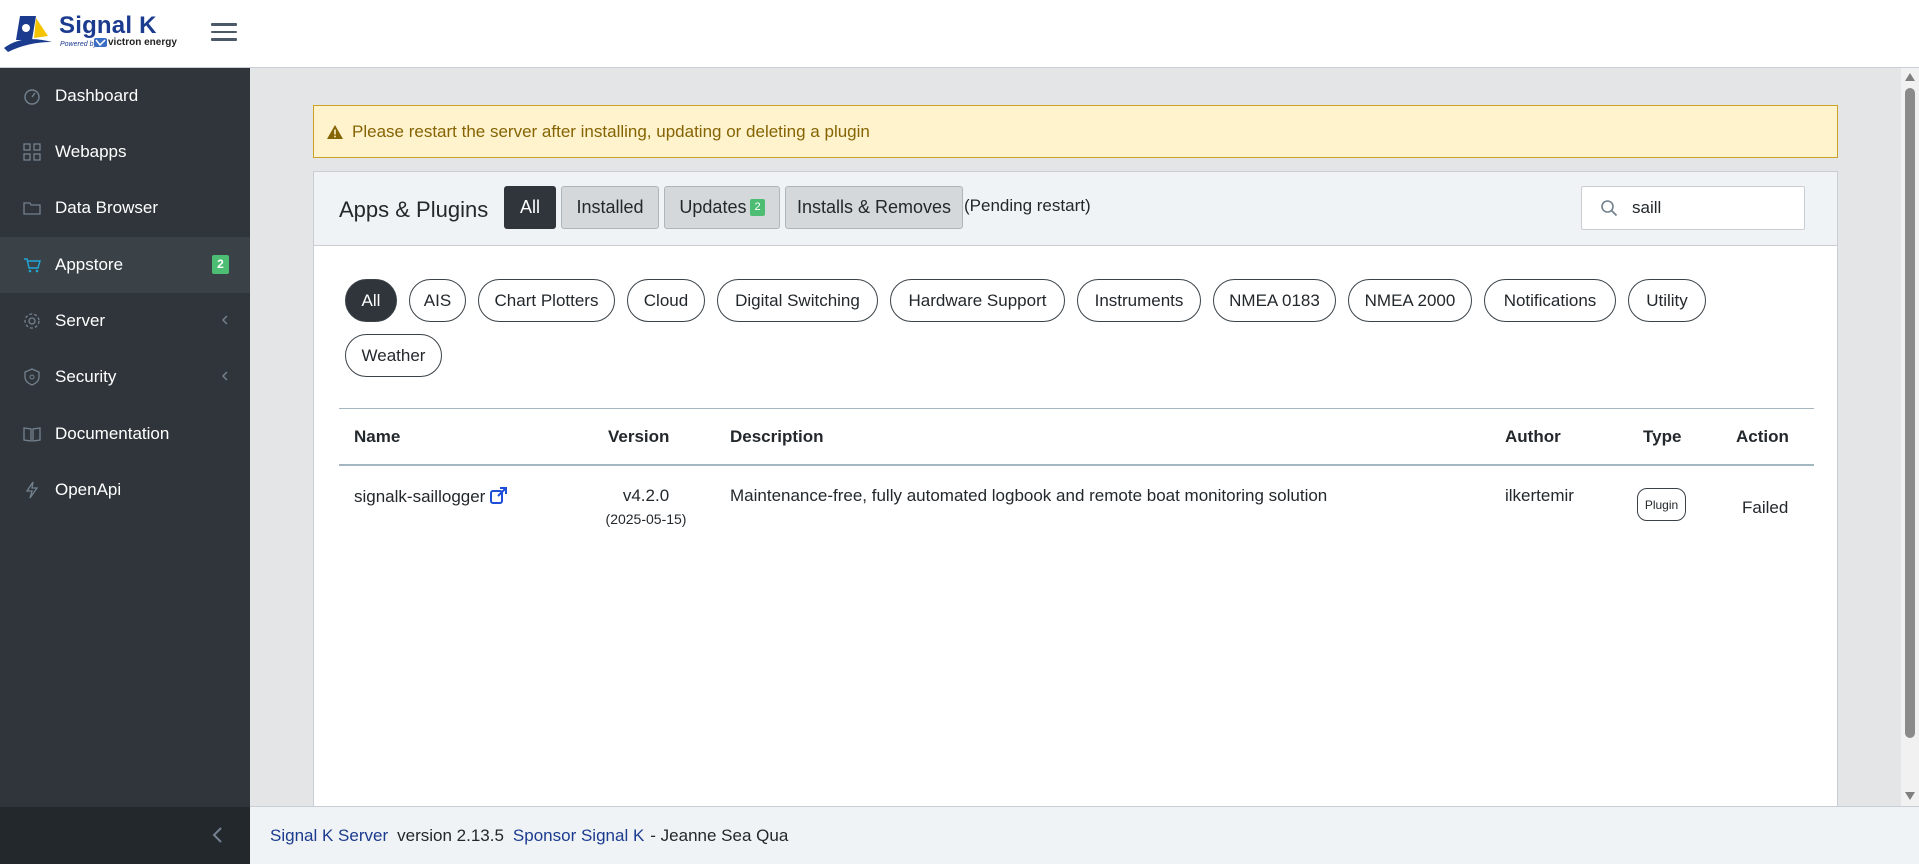 The width and height of the screenshot is (1919, 864). What do you see at coordinates (1661, 504) in the screenshot?
I see `plugin-type-badge: Plugin` at bounding box center [1661, 504].